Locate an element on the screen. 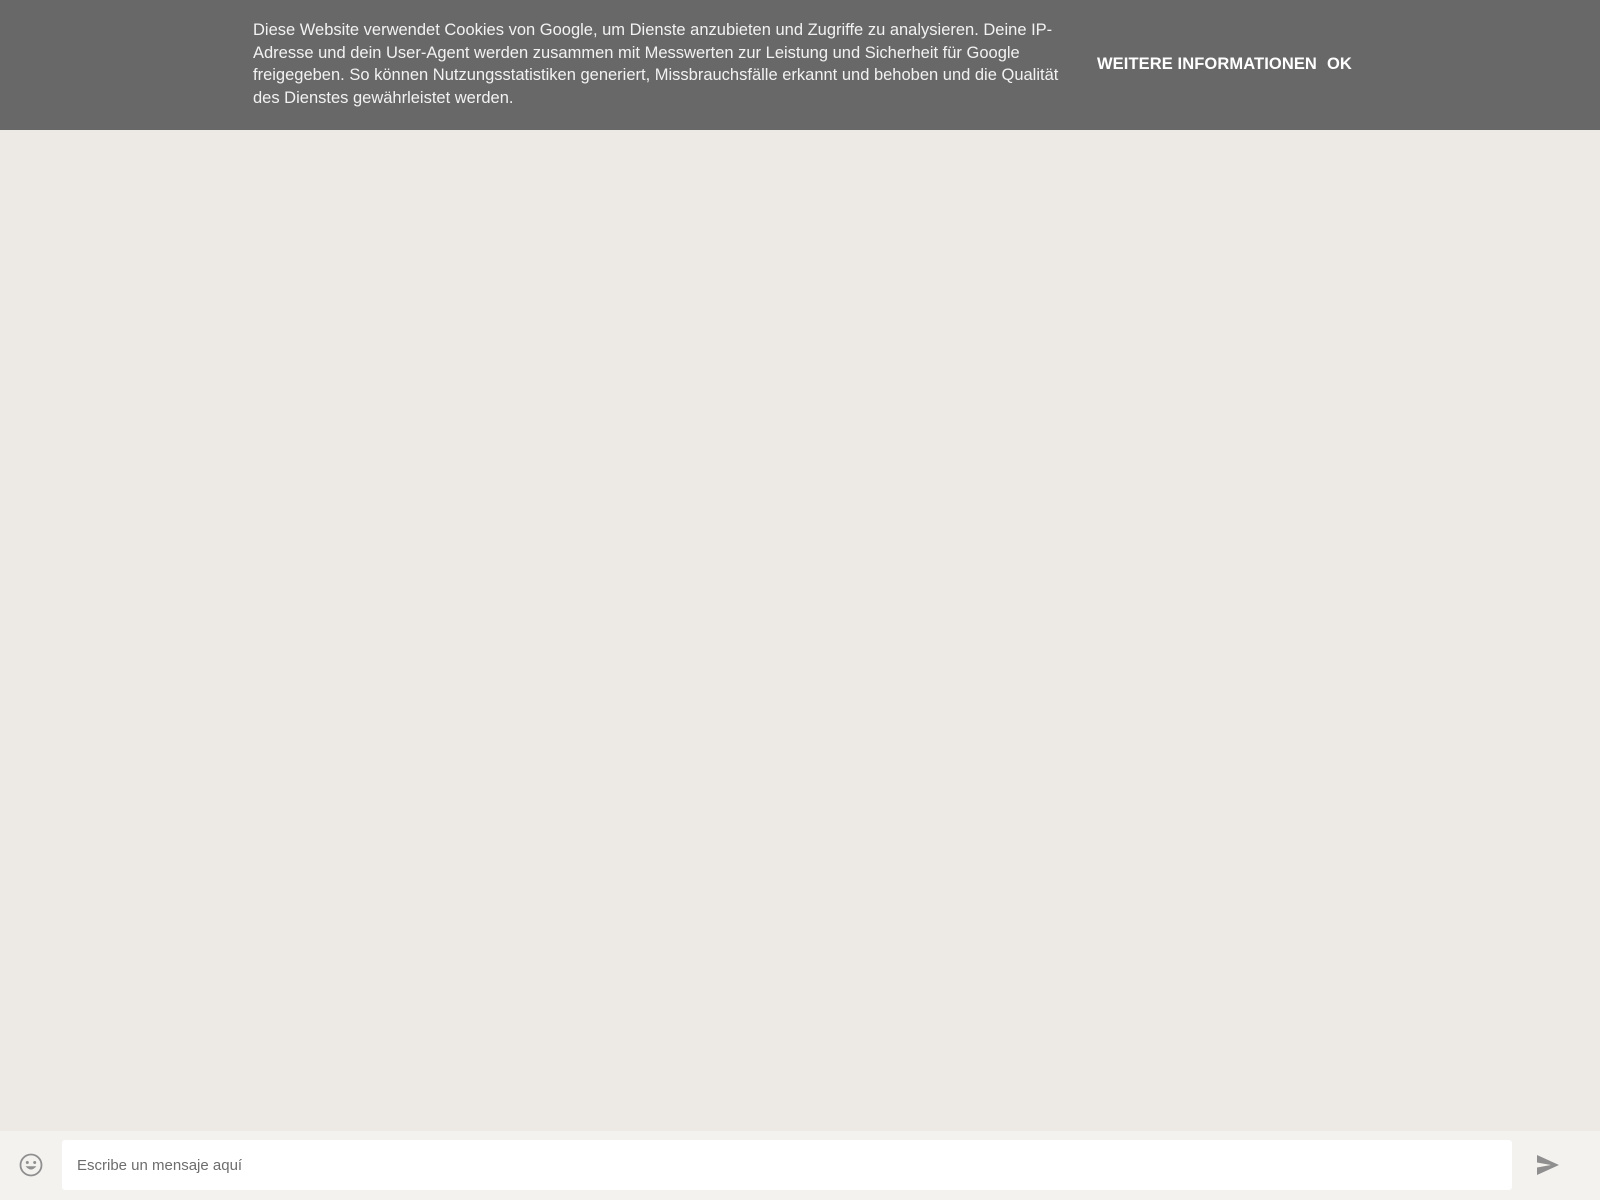 The image size is (1600, 1200). cookie-ok-button: OK is located at coordinates (1339, 64).